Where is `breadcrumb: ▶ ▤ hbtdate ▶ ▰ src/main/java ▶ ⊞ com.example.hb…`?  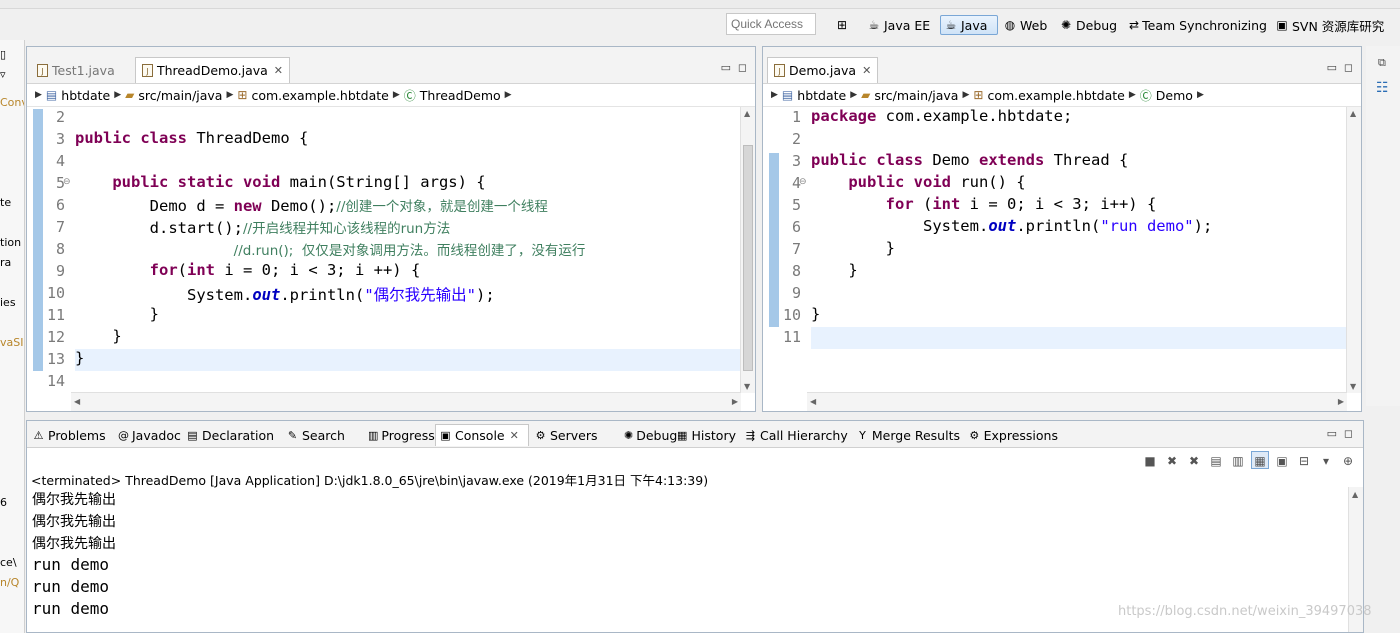 breadcrumb: ▶ ▤ hbtdate ▶ ▰ src/main/java ▶ ⊞ com.example.hb… is located at coordinates (391, 95).